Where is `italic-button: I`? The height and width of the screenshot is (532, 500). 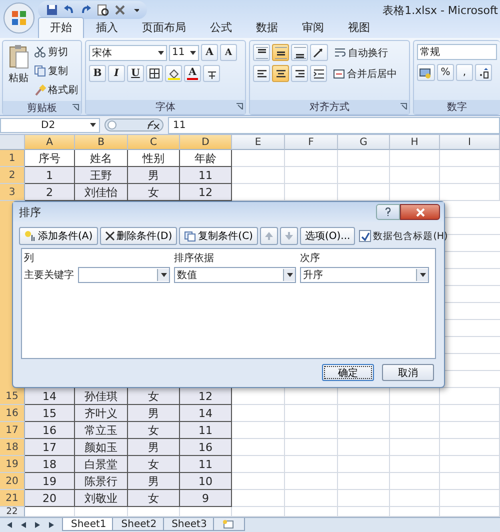 italic-button: I is located at coordinates (116, 73).